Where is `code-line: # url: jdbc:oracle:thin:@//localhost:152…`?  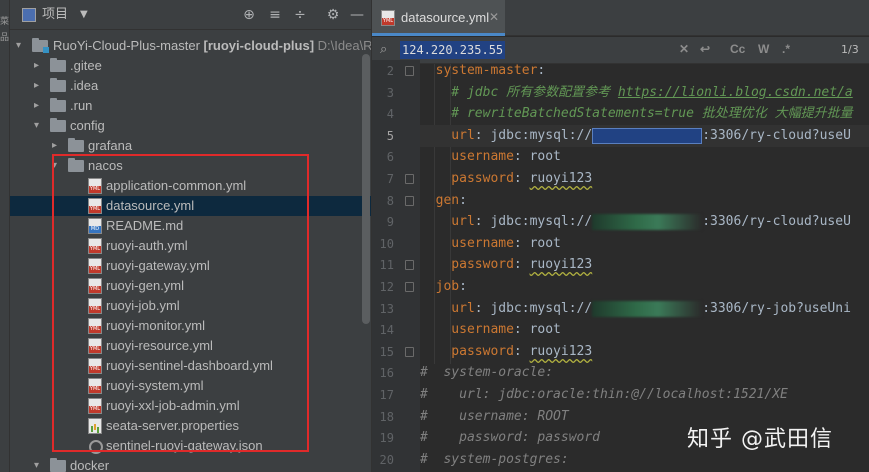 code-line: # url: jdbc:oracle:thin:@//localhost:152… is located at coordinates (604, 395).